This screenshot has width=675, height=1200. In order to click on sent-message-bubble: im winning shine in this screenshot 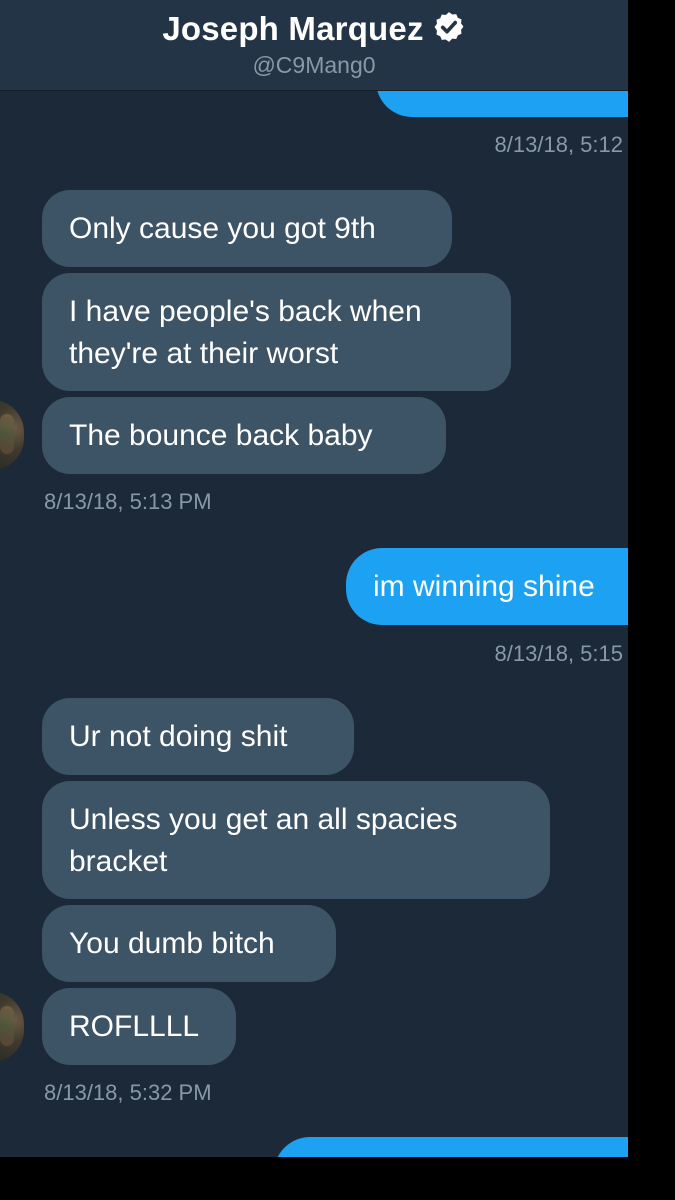, I will do `click(487, 586)`.